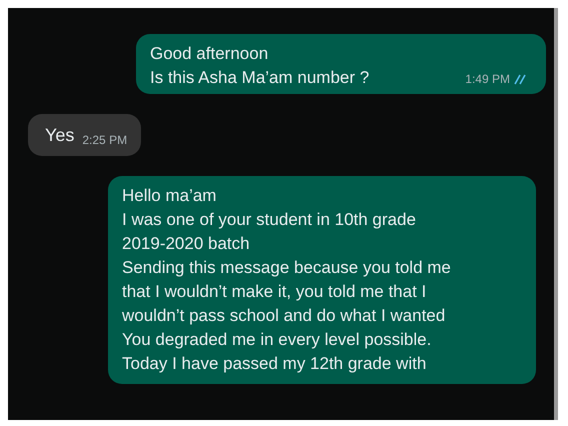 The image size is (568, 426). I want to click on message-text: Today I have passed my 12th grade with, so click(274, 364).